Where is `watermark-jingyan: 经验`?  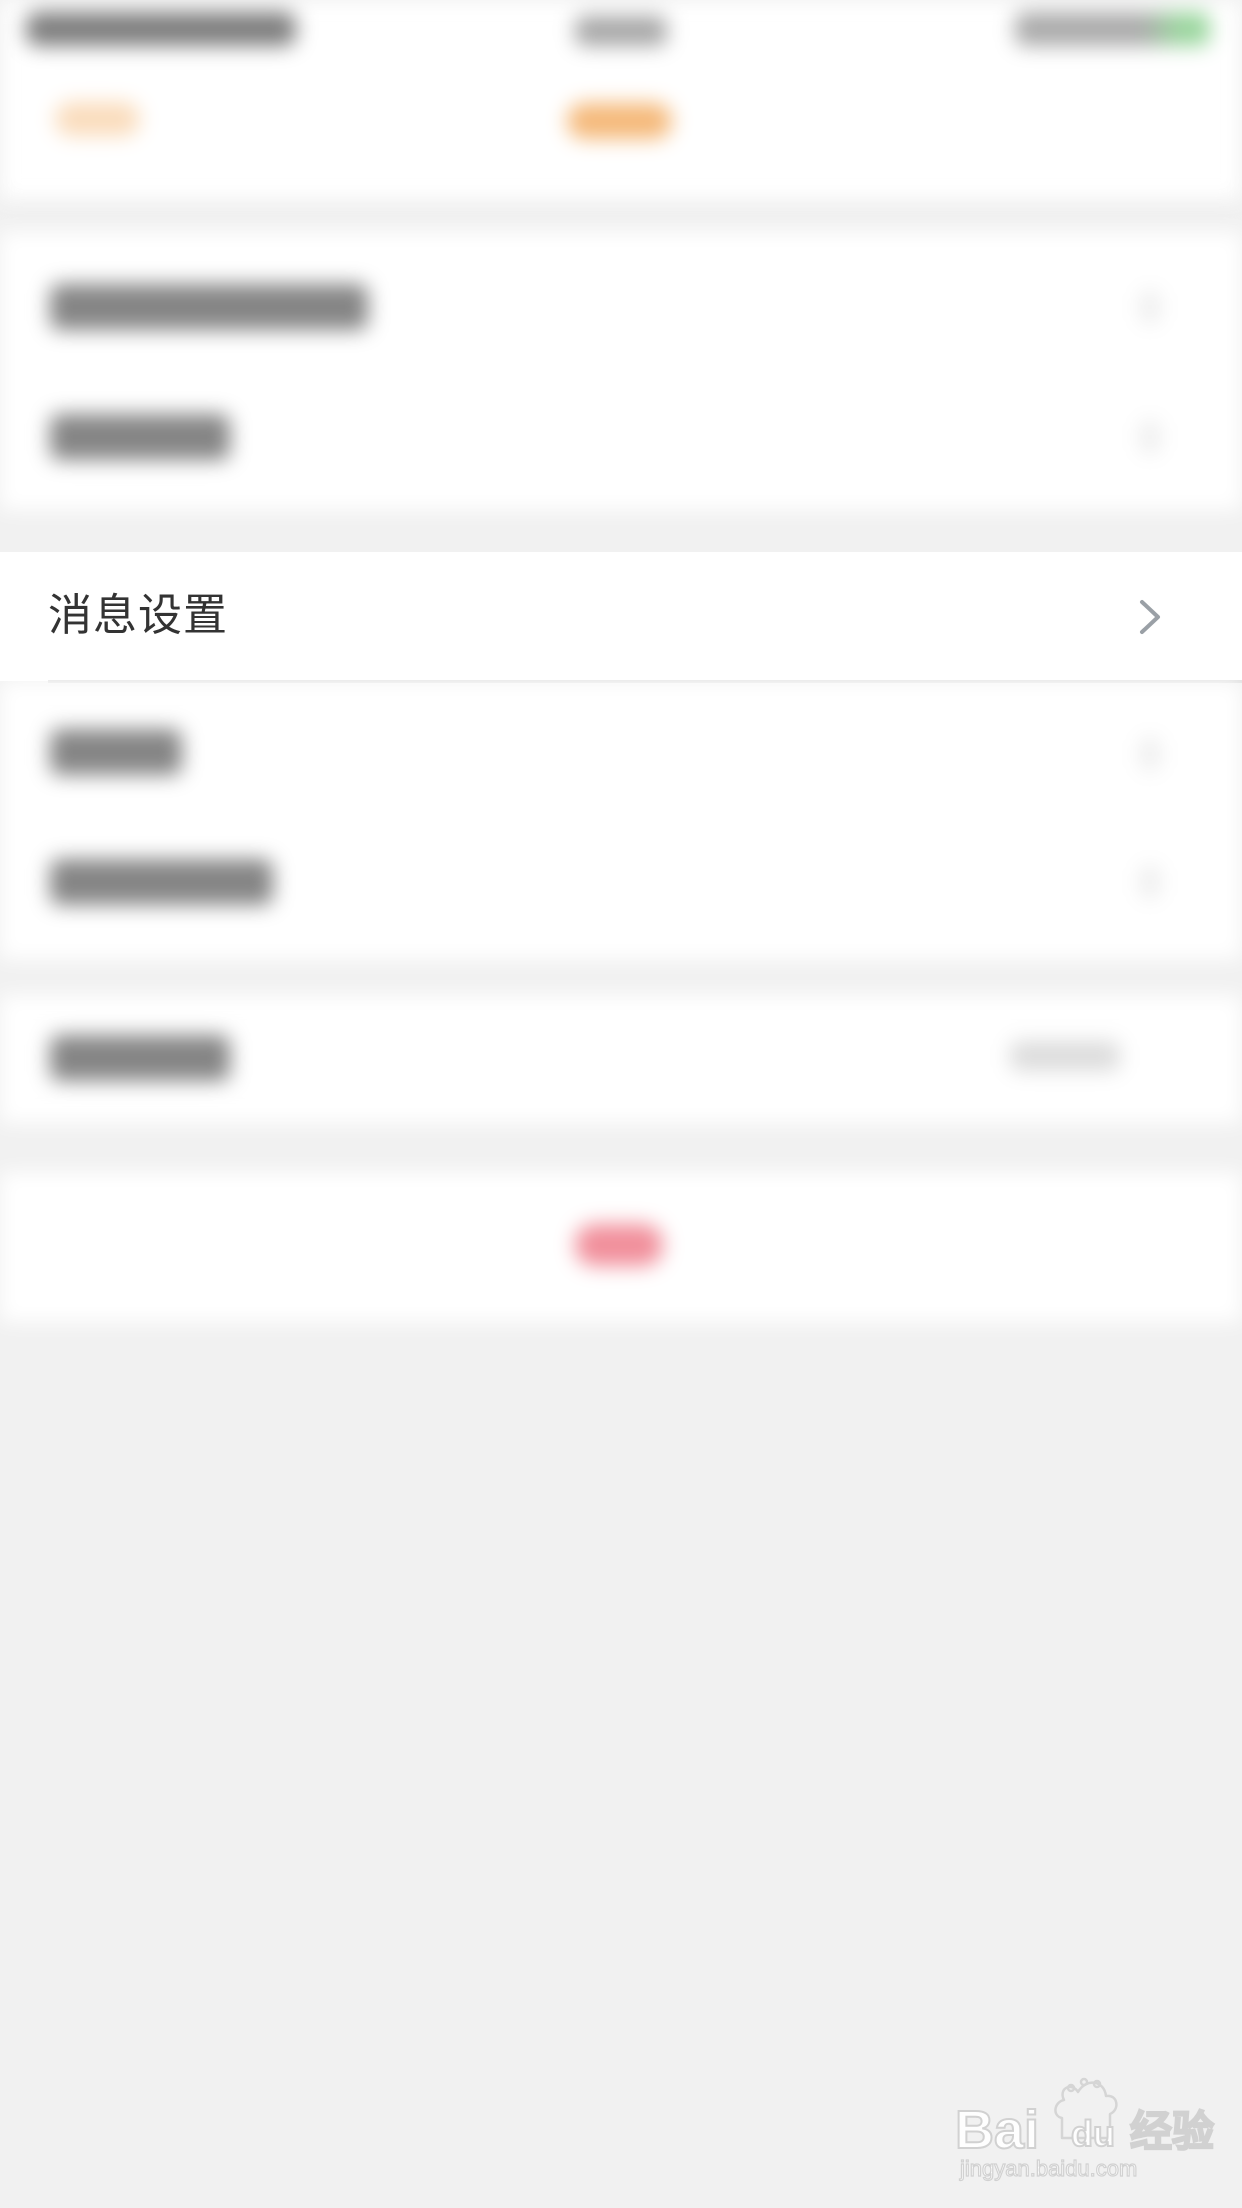 watermark-jingyan: 经验 is located at coordinates (1172, 2131).